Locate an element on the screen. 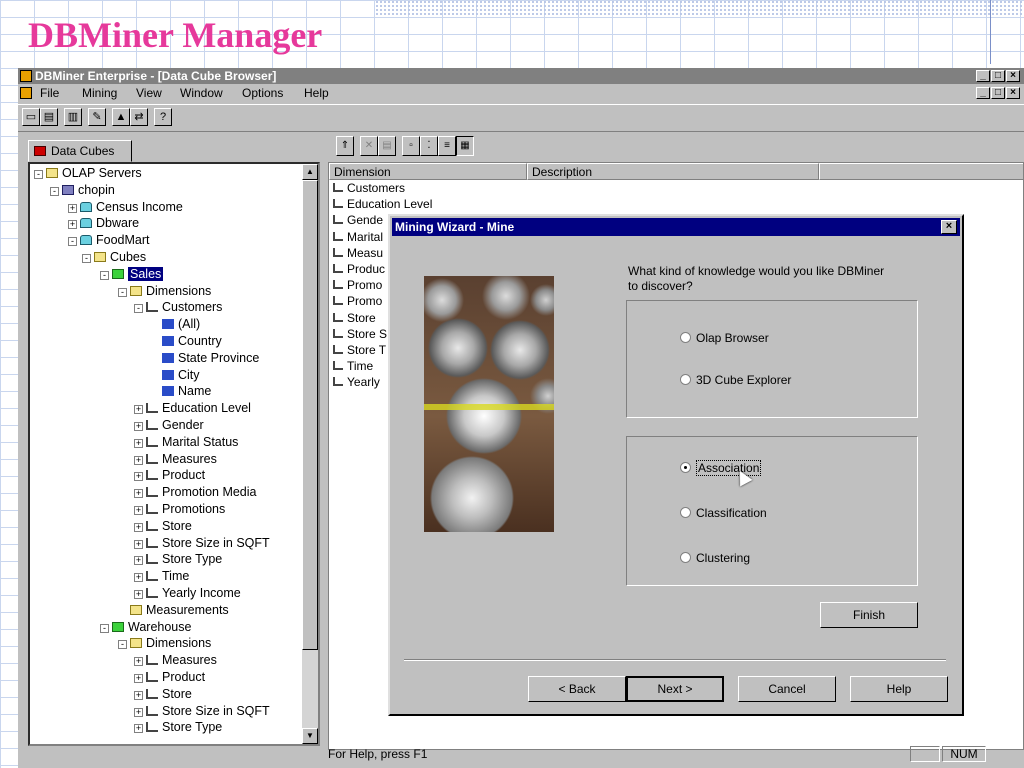 This screenshot has height=768, width=1024. list-view-icon: ≡ is located at coordinates (447, 146).